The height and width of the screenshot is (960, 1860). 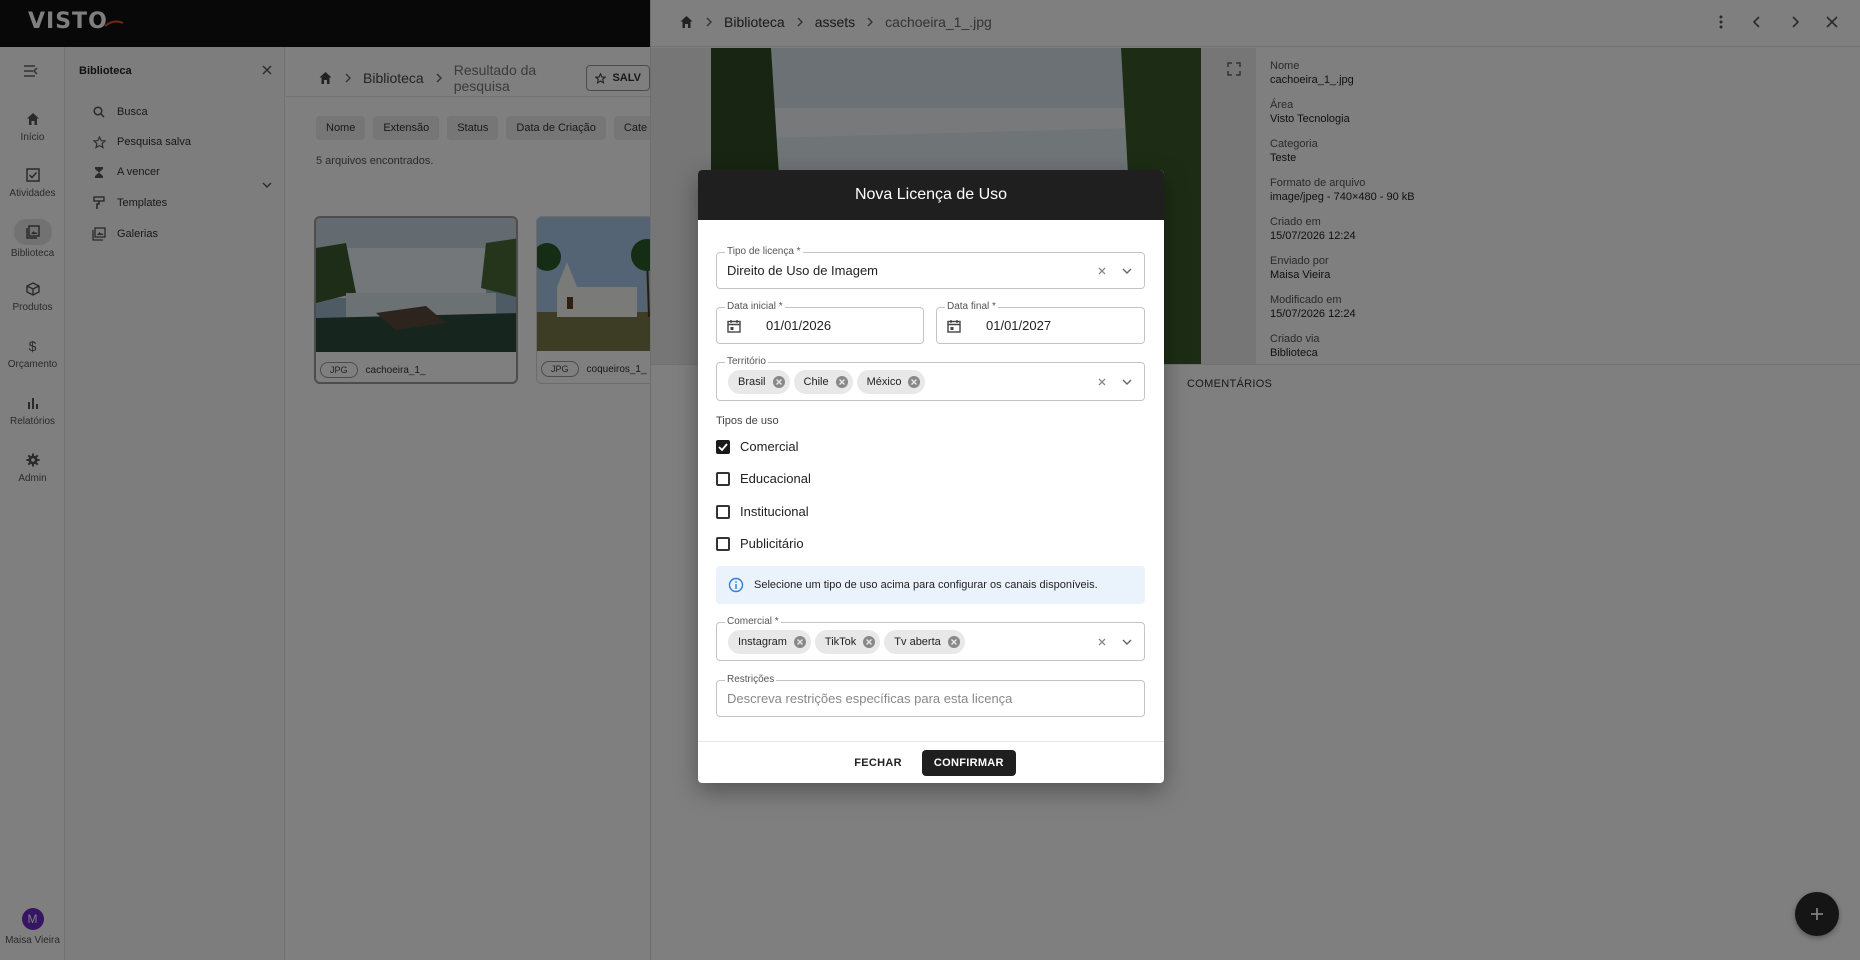 I want to click on territory-tag: Chile, so click(x=823, y=381).